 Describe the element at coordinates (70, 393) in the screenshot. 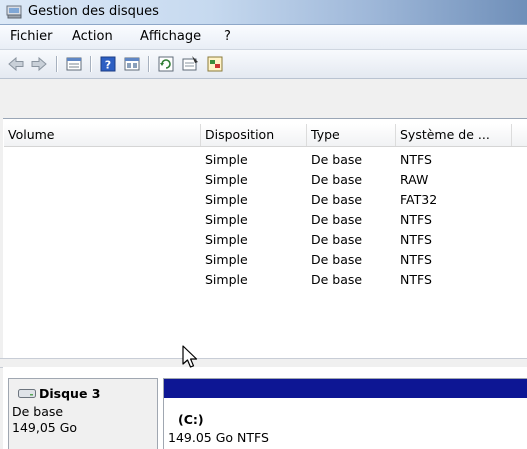

I see `disk-name: Disque 3` at that location.